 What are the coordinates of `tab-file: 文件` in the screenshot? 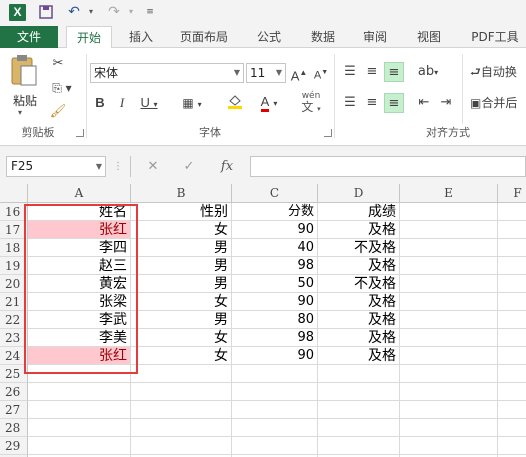 It's located at (29, 37).